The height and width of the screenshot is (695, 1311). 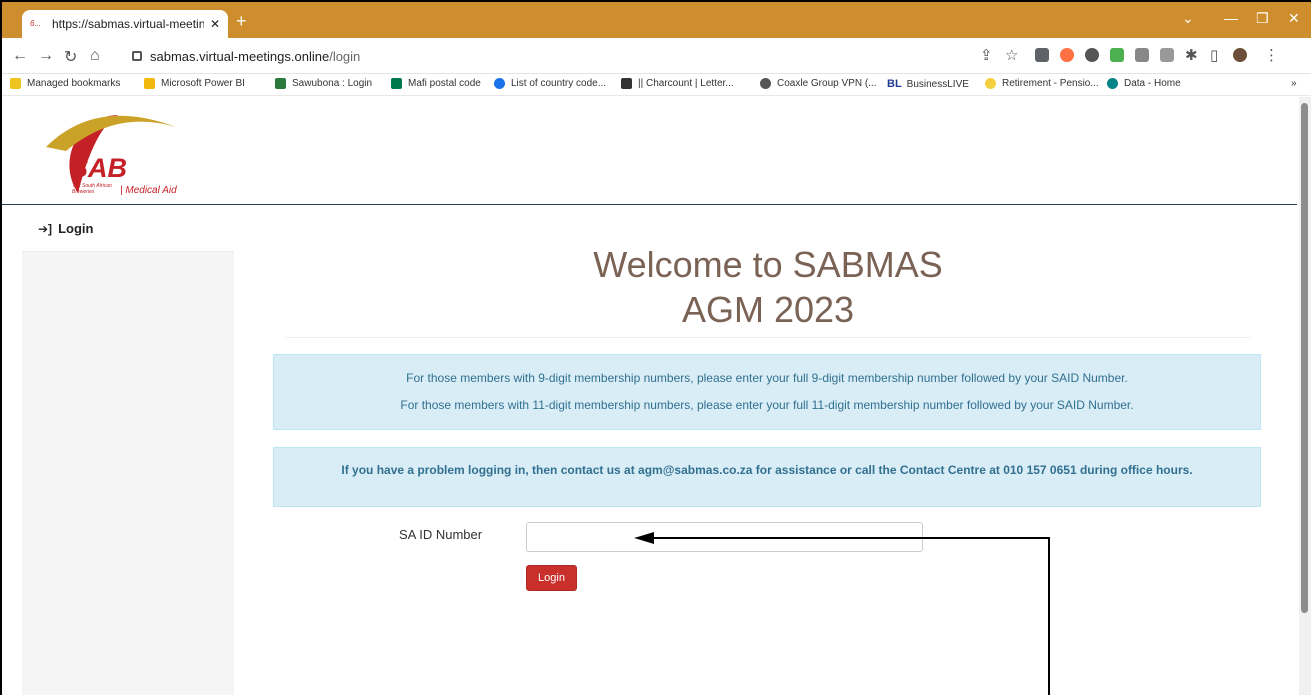 I want to click on login-button: Login, so click(x=551, y=578).